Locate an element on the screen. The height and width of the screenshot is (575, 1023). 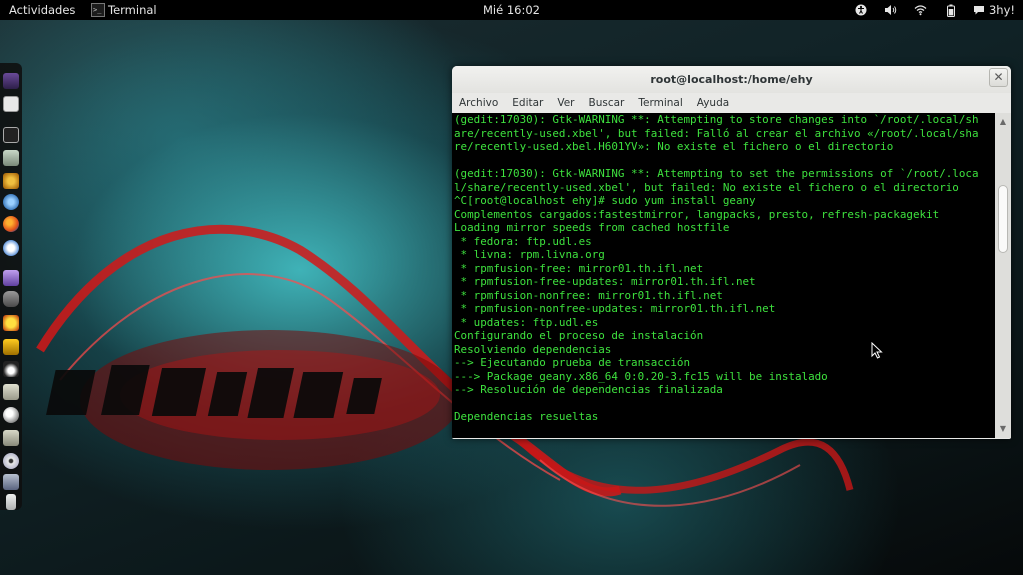
user-name: 3hy! is located at coordinates (1001, 10).